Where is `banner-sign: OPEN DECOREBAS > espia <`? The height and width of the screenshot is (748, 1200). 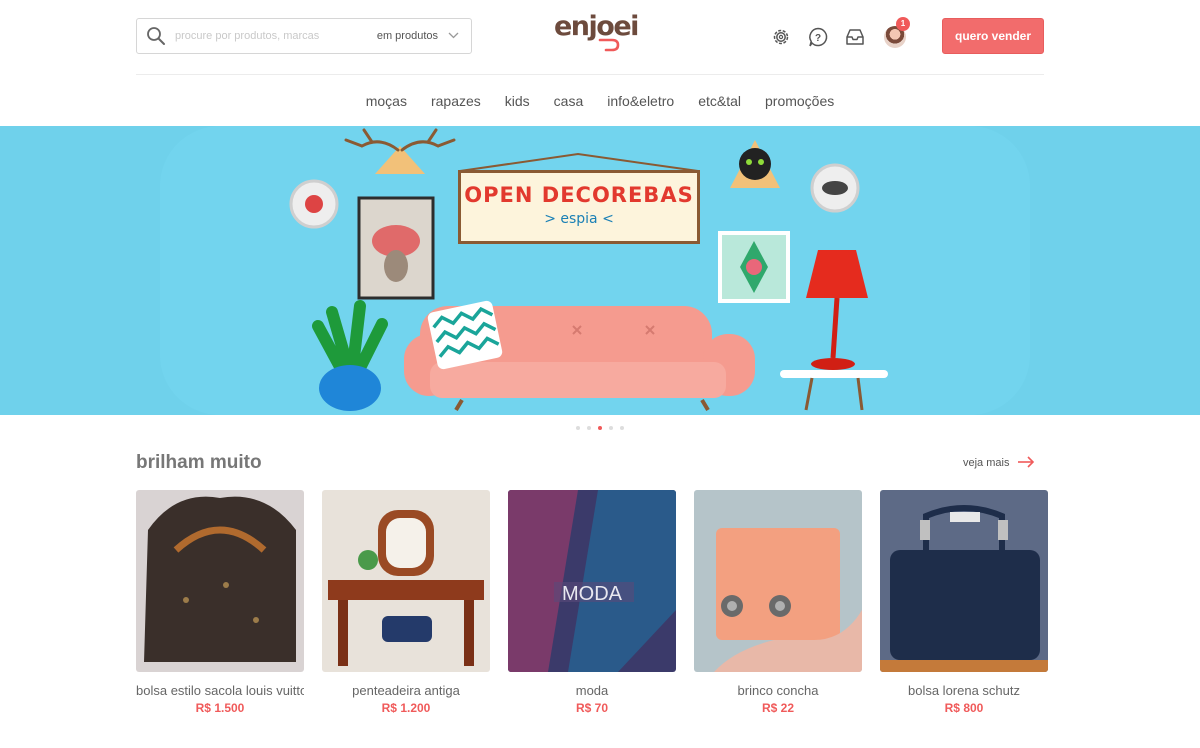
banner-sign: OPEN DECOREBAS > espia < is located at coordinates (579, 207).